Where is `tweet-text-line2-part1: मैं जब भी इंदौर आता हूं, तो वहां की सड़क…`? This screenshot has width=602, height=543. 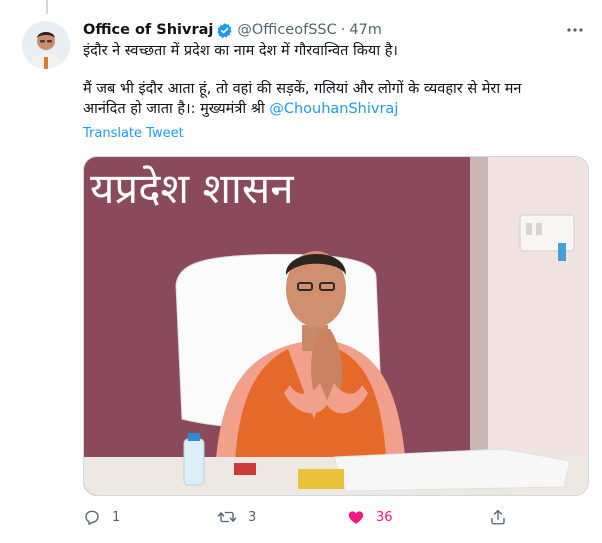 tweet-text-line2-part1: मैं जब भी इंदौर आता हूं, तो वहां की सड़क… is located at coordinates (302, 89).